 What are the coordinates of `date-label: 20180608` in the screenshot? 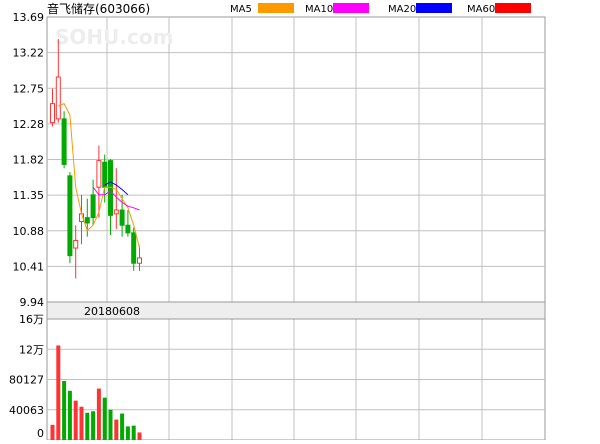 It's located at (112, 311).